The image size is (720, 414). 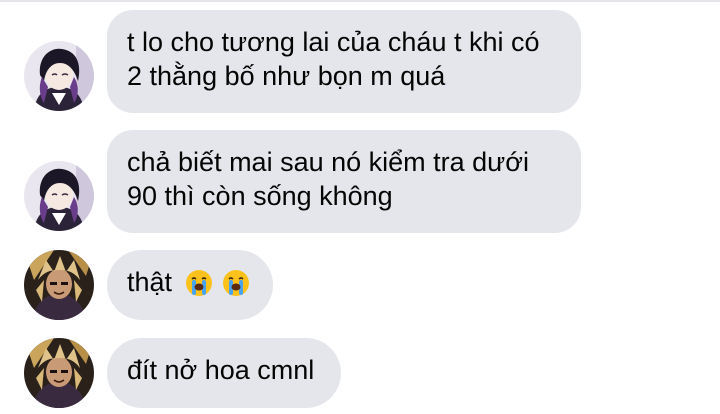 What do you see at coordinates (286, 76) in the screenshot?
I see `message-text-line: 2 thằng bố như bọn m quá` at bounding box center [286, 76].